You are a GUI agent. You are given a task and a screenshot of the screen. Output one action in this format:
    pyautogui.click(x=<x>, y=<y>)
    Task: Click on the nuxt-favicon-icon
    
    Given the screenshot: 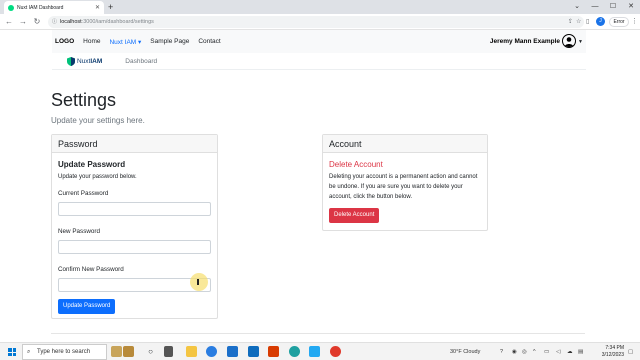 What is the action you would take?
    pyautogui.click(x=11, y=7)
    